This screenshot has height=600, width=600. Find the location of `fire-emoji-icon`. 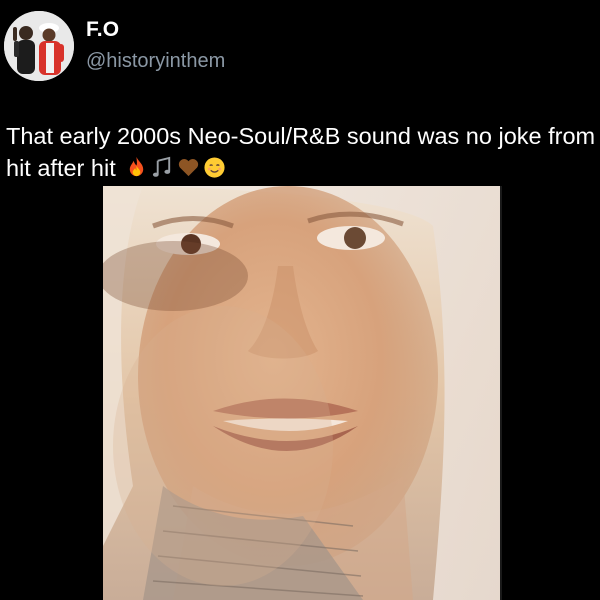

fire-emoji-icon is located at coordinates (136, 167).